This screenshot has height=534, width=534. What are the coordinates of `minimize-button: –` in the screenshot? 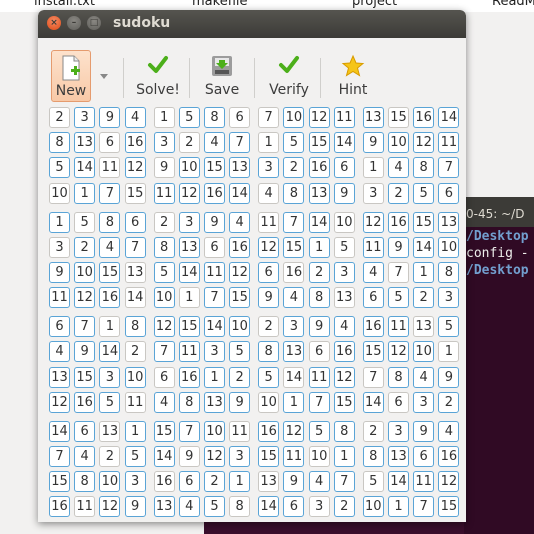 It's located at (74, 23).